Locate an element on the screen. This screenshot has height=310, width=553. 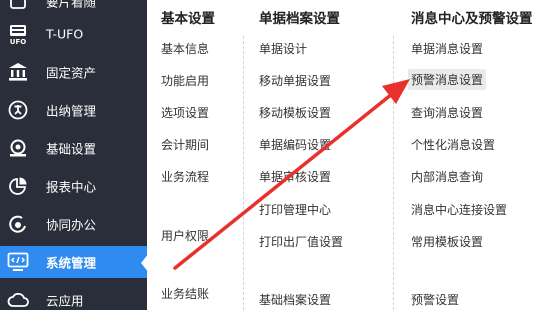
sidebar-item-label: 要片看随 is located at coordinates (71, 5).